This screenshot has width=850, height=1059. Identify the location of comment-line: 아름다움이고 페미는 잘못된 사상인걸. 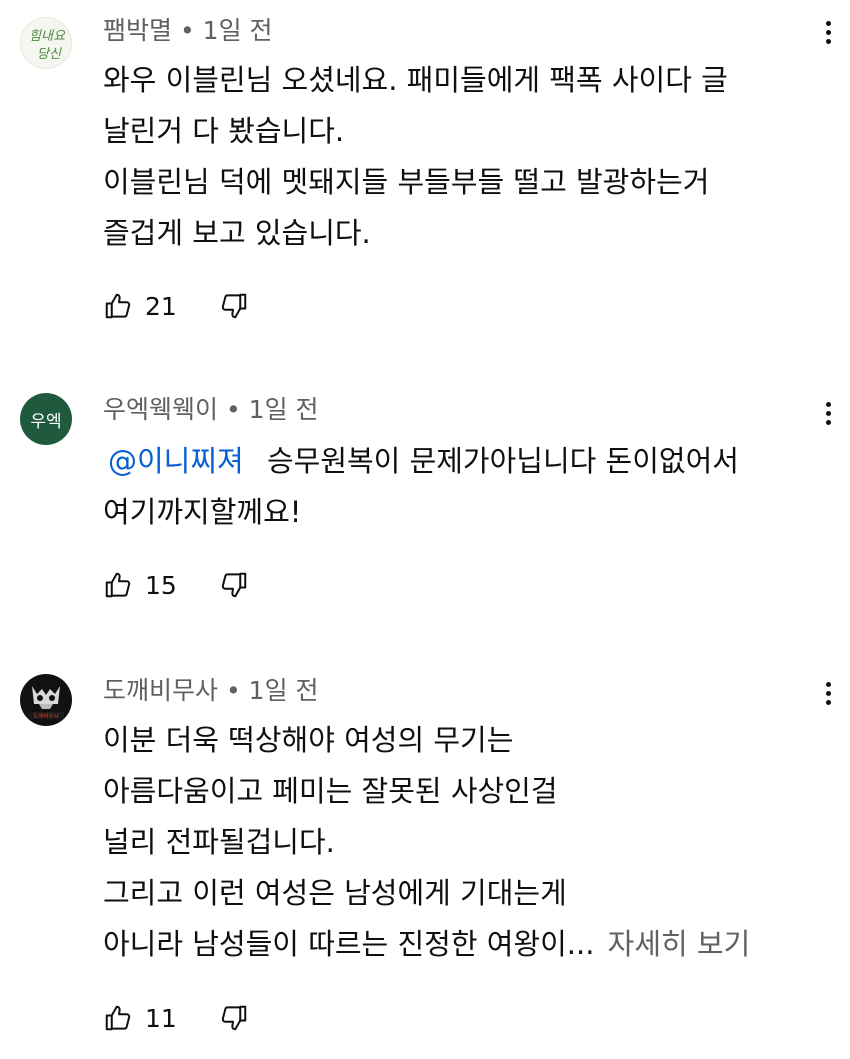
(330, 791).